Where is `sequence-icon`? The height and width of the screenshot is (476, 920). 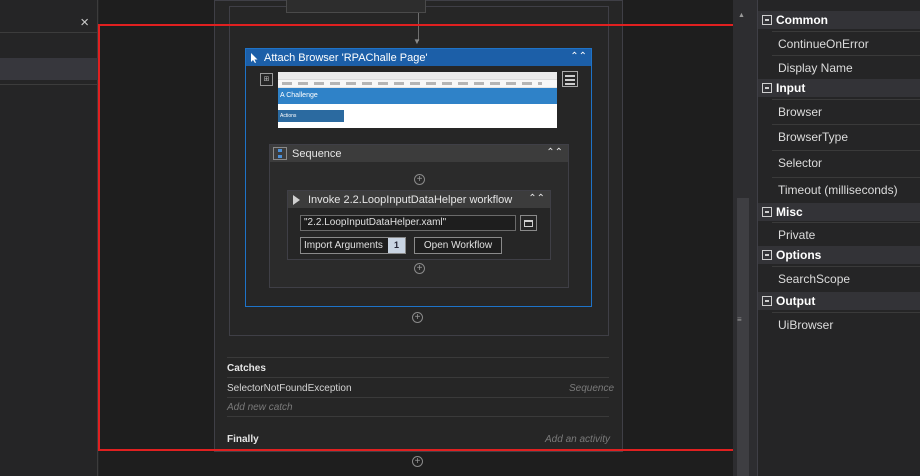 sequence-icon is located at coordinates (280, 153).